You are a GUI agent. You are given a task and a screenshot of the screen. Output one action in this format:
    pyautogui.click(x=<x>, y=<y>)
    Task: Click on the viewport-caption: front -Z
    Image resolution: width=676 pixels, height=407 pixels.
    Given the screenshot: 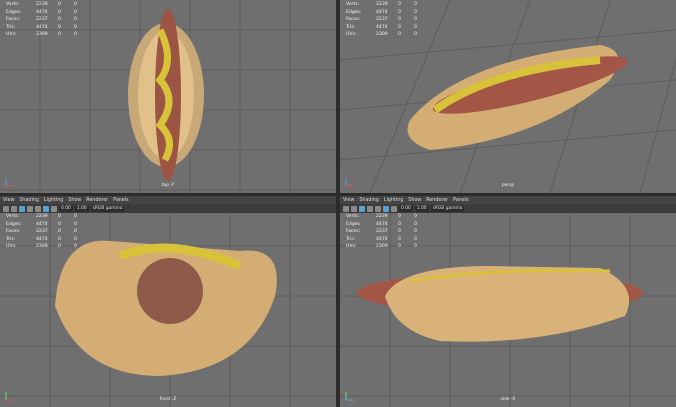 What is the action you would take?
    pyautogui.click(x=168, y=399)
    